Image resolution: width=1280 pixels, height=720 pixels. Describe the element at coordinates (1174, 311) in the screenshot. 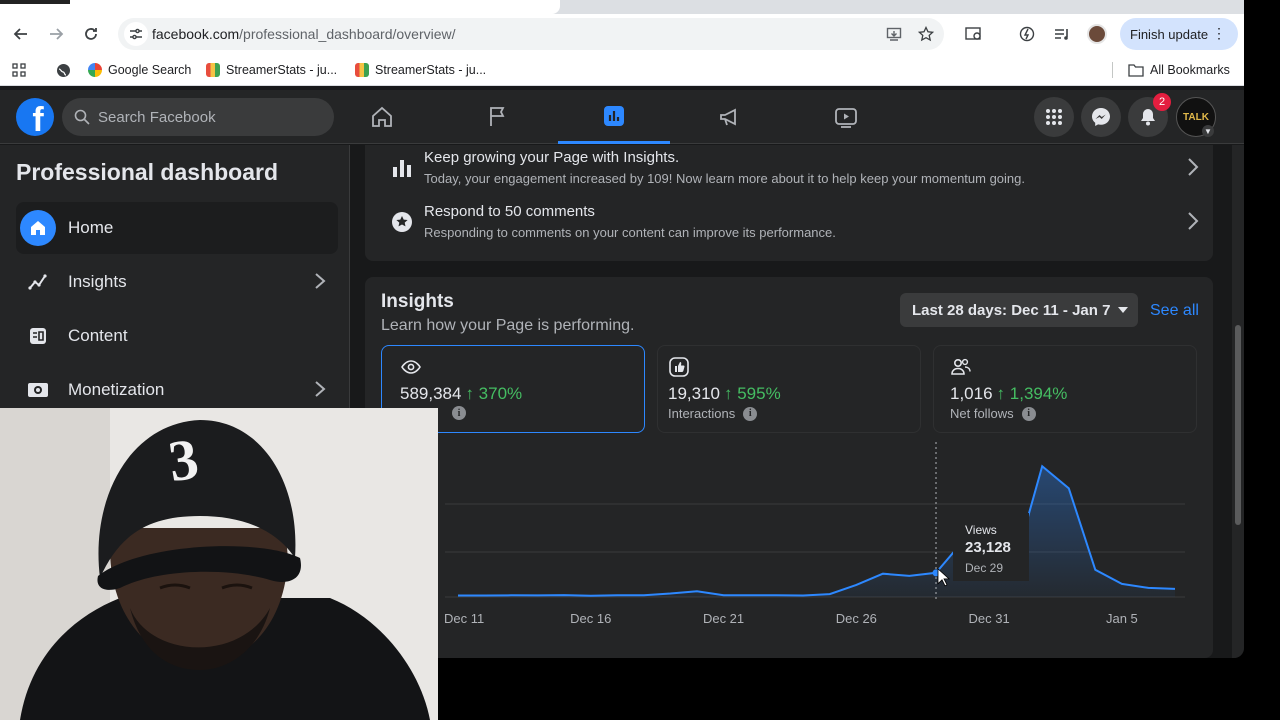

I see `see-all-link: See all` at that location.